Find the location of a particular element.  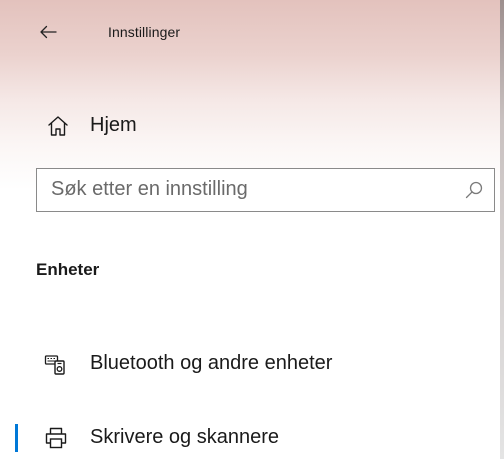

nav-item-label: Skrivere og skannere is located at coordinates (184, 437).